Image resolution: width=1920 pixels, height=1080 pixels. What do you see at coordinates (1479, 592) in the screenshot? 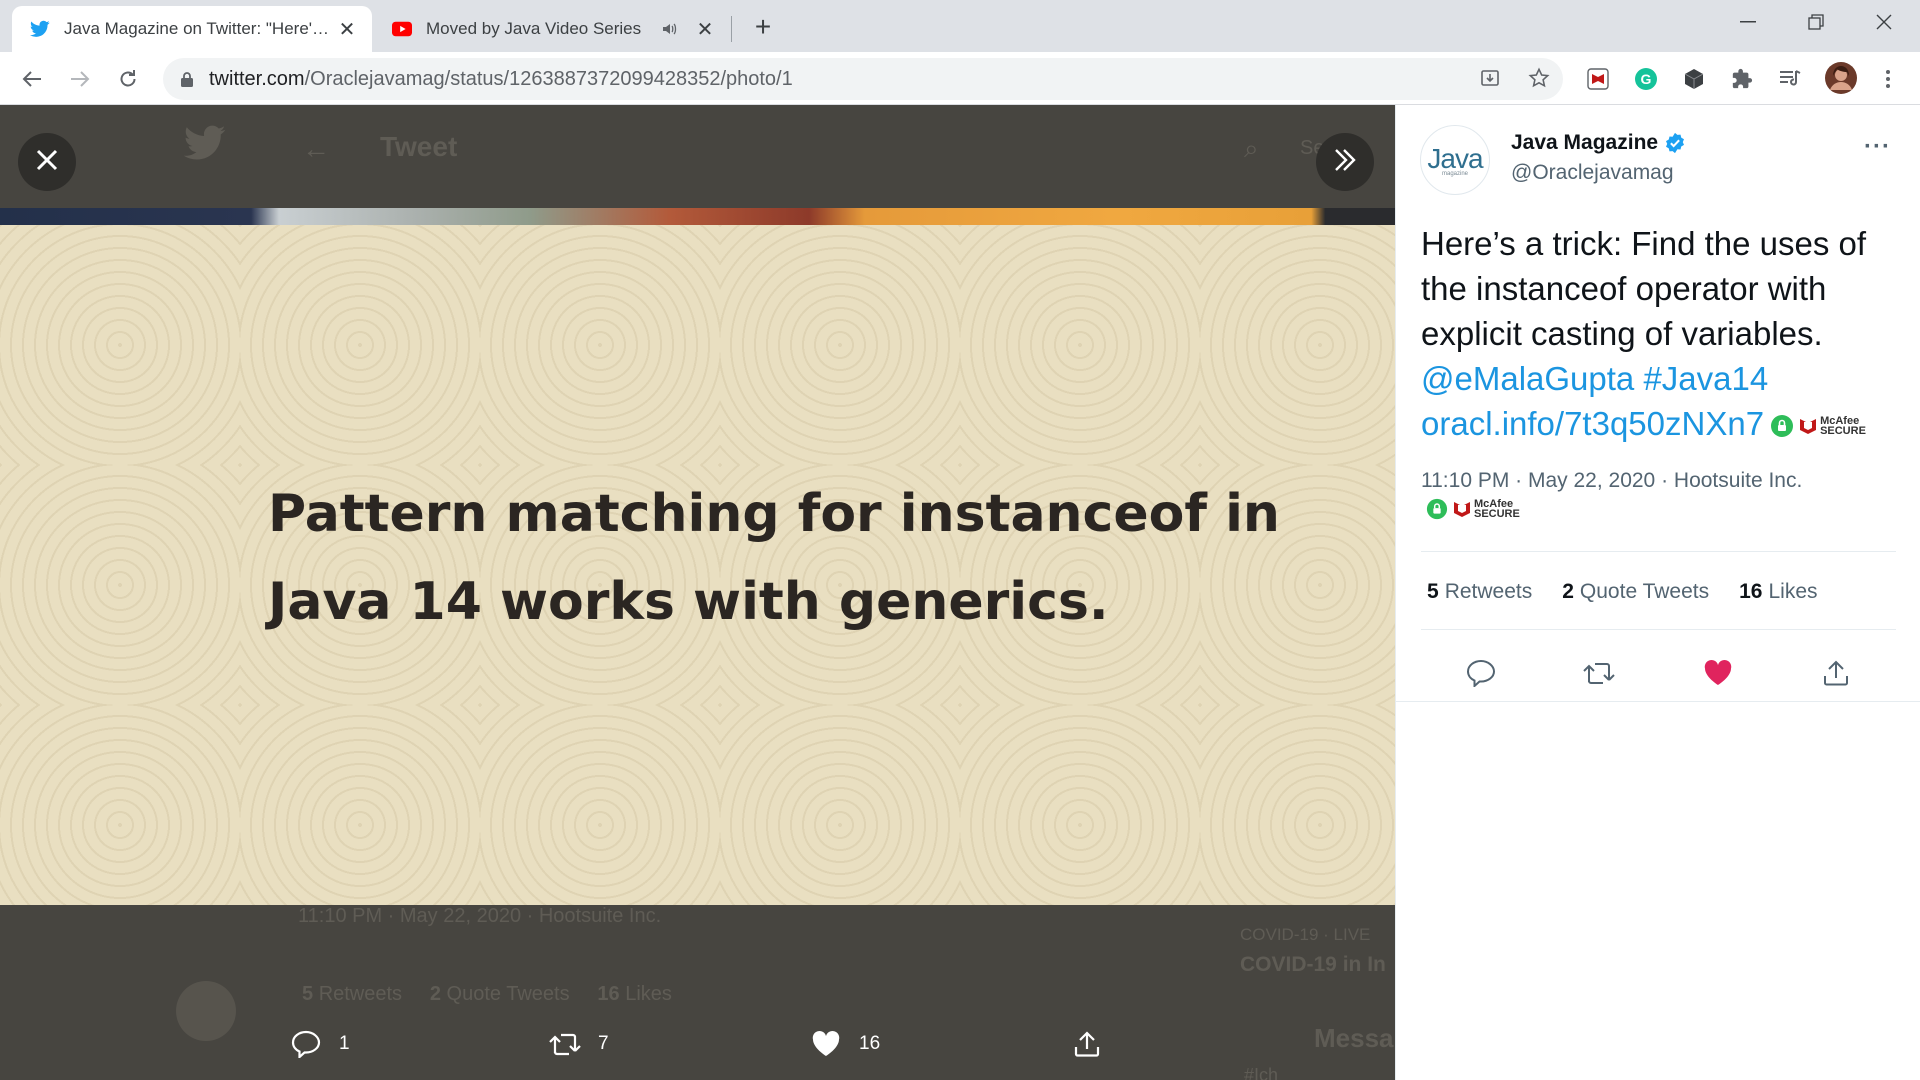
I see `retweets-stat: 5 Retweets` at bounding box center [1479, 592].